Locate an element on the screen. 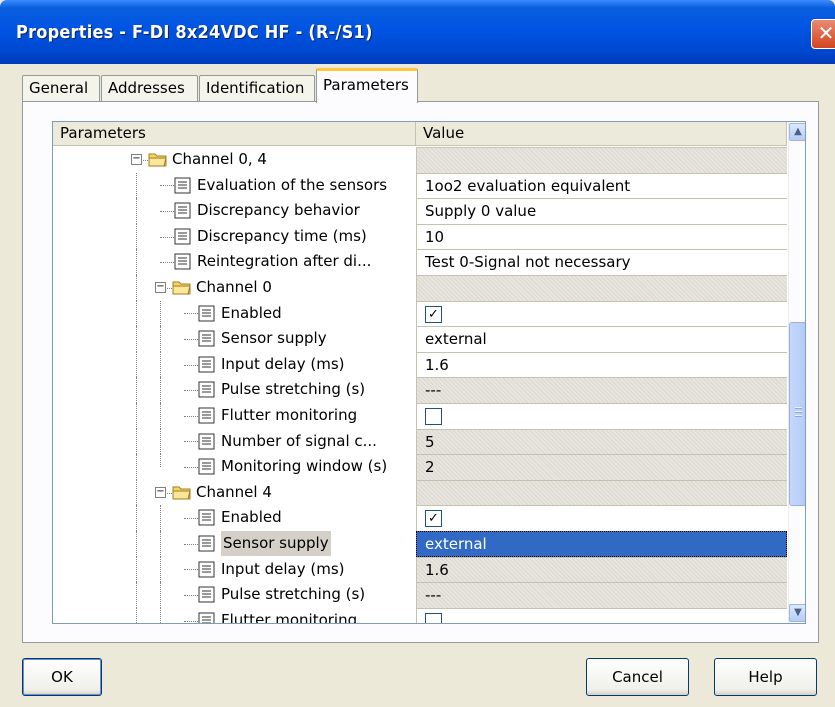 The image size is (835, 707). tree-cell: − Channel 4 is located at coordinates (234, 492).